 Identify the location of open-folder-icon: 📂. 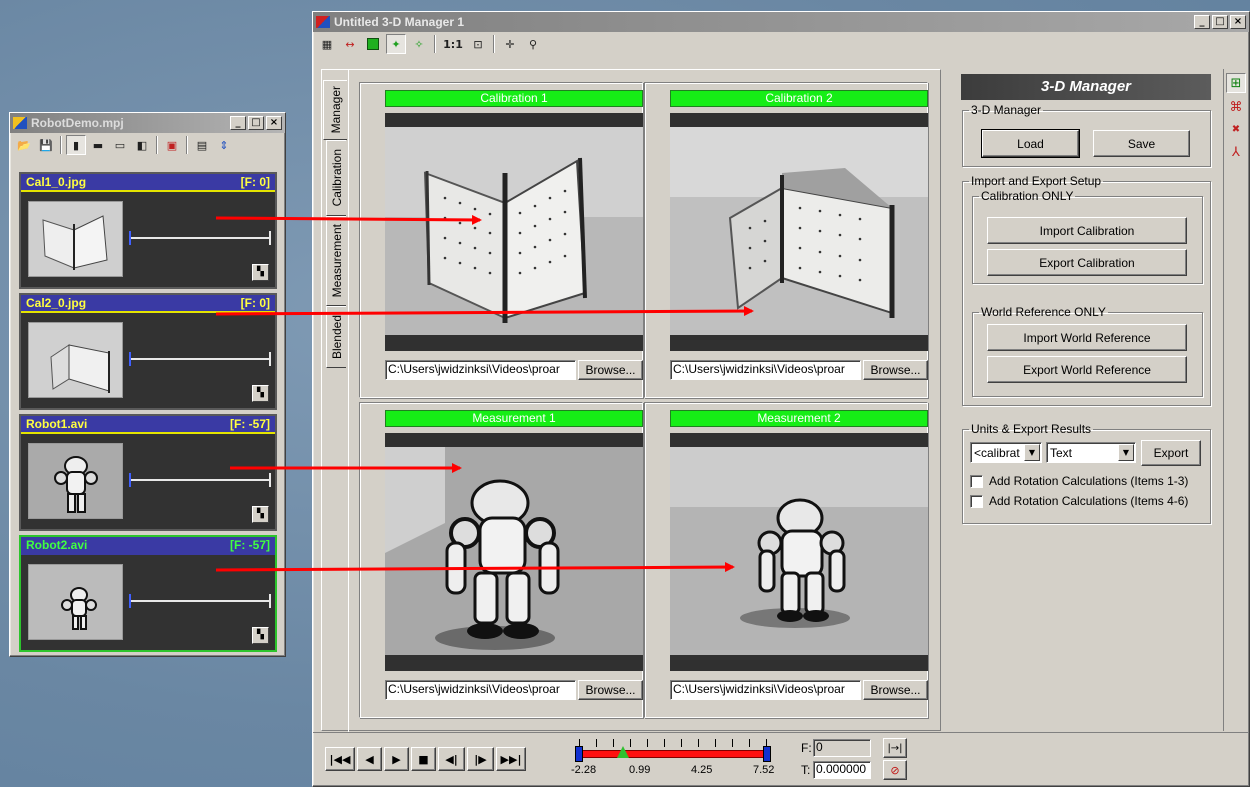
(24, 145).